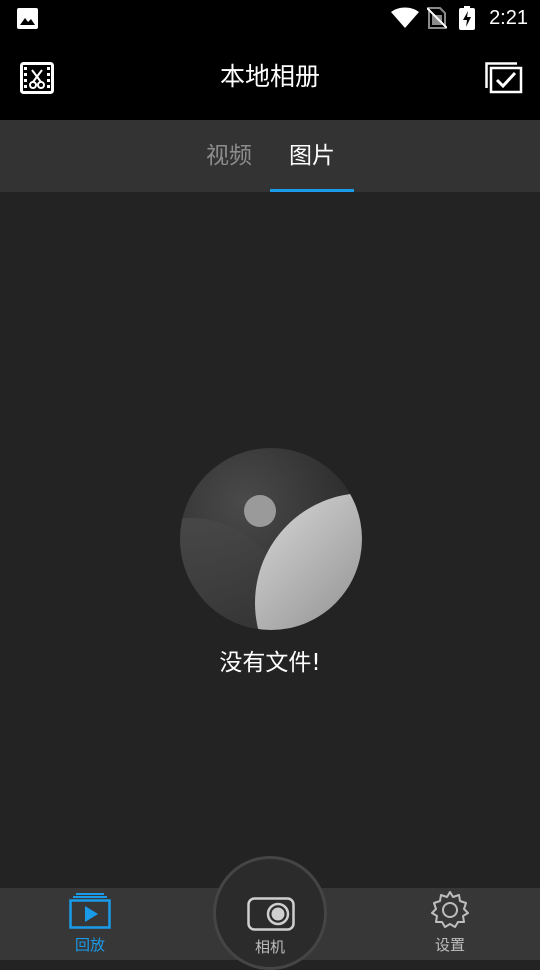 The image size is (540, 970). What do you see at coordinates (405, 17) in the screenshot?
I see `wifi-icon` at bounding box center [405, 17].